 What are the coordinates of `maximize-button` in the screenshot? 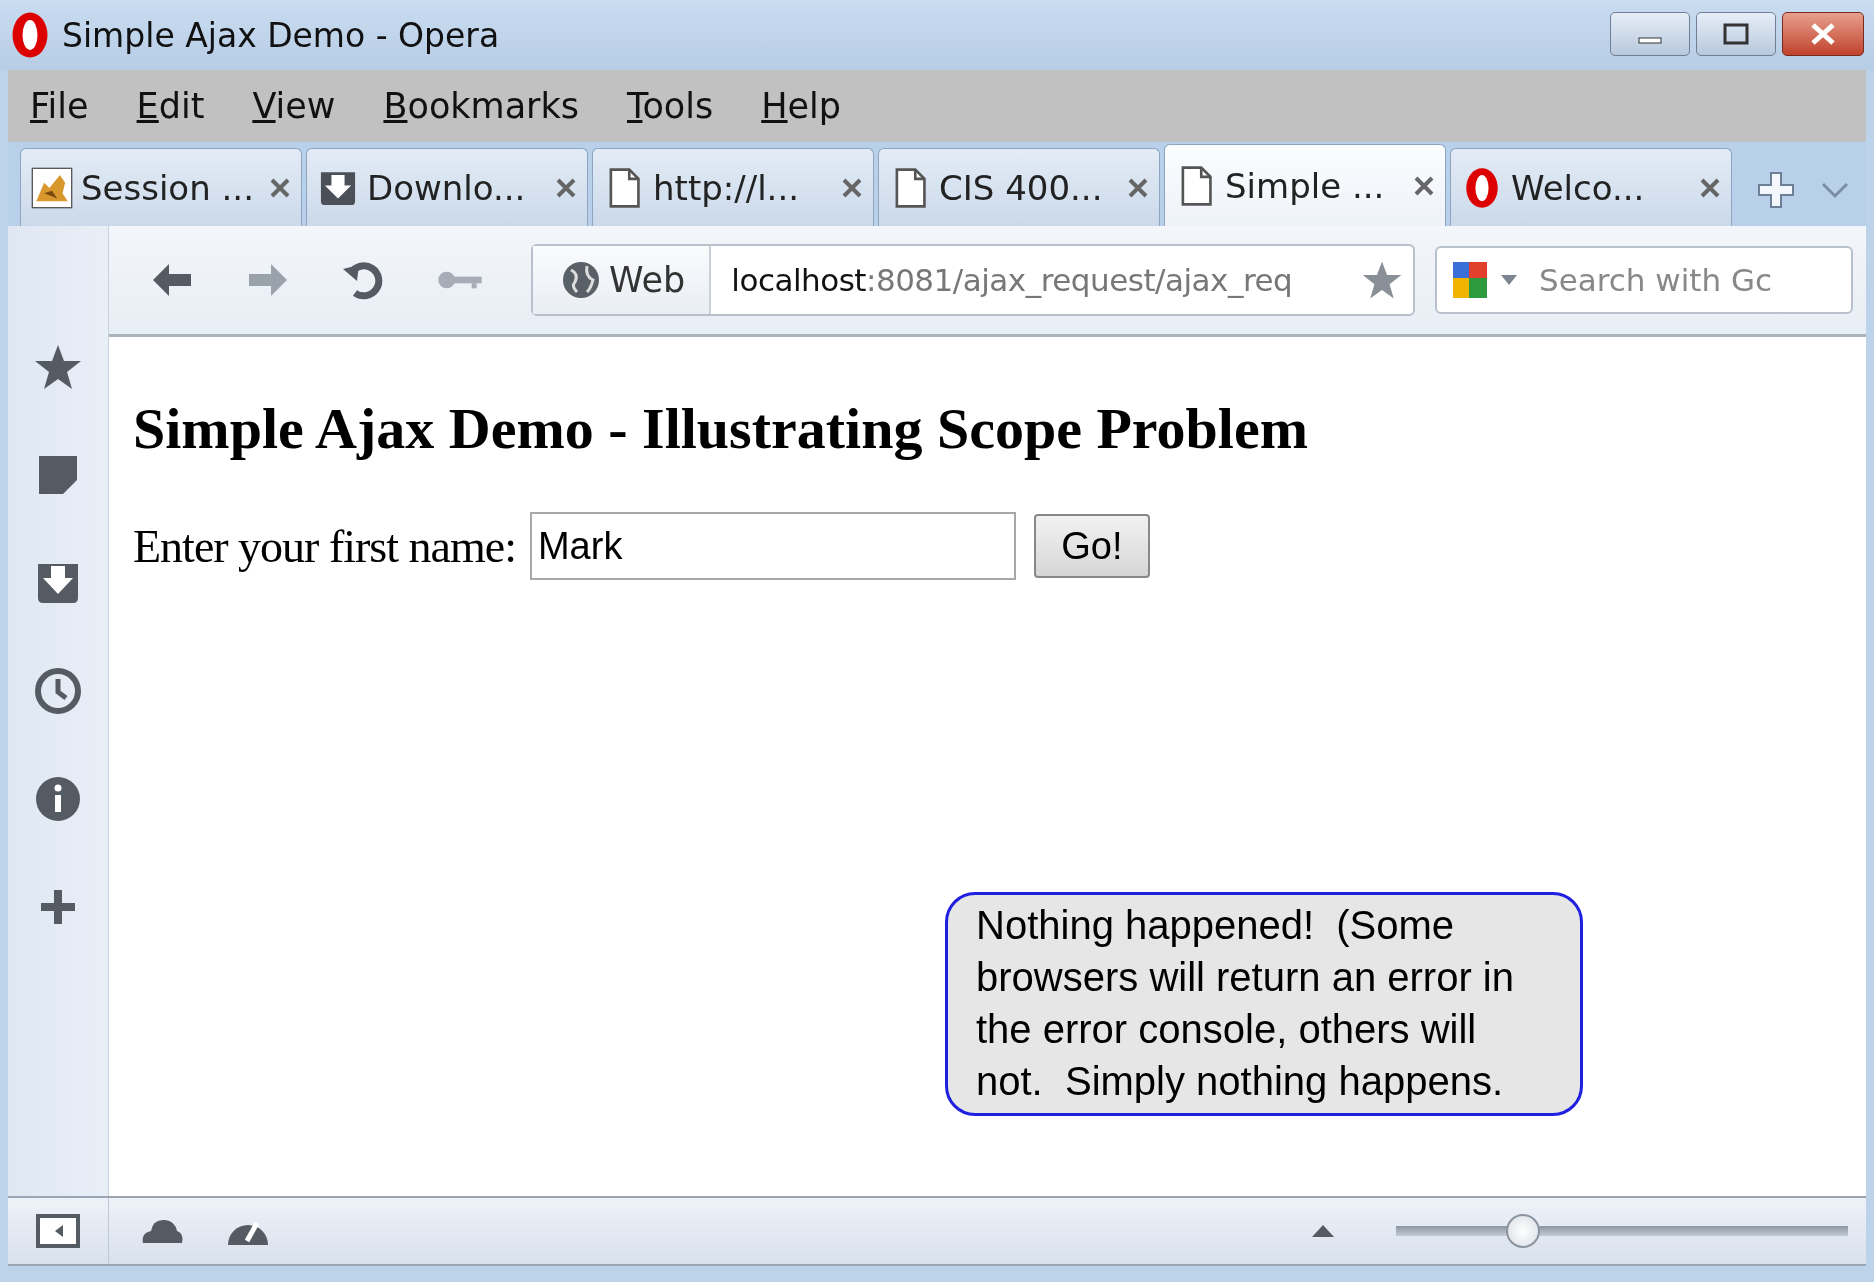 It's located at (1736, 34).